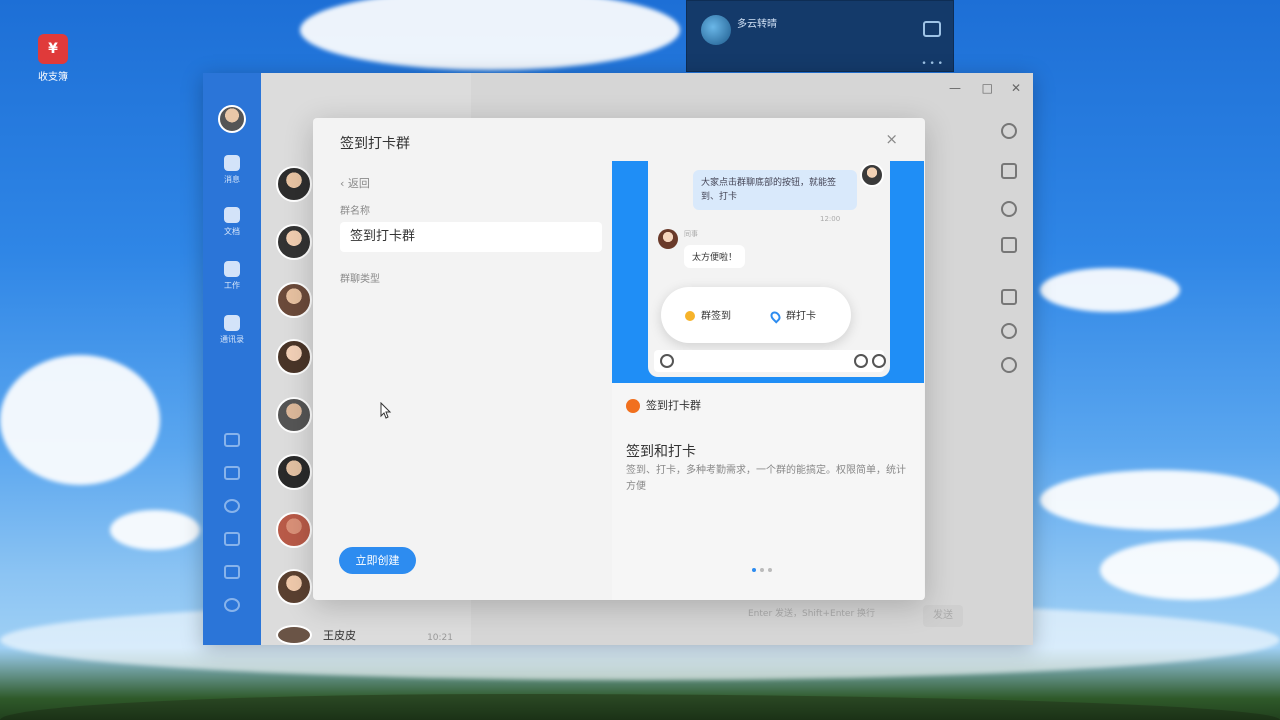 This screenshot has width=1280, height=720. Describe the element at coordinates (1009, 171) in the screenshot. I see `add-member-icon` at that location.